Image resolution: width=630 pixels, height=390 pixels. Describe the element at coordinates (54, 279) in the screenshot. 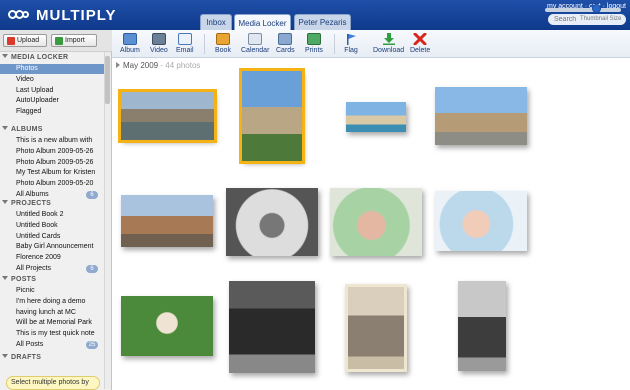

I see `sidebar-section-posts: POSTS` at that location.